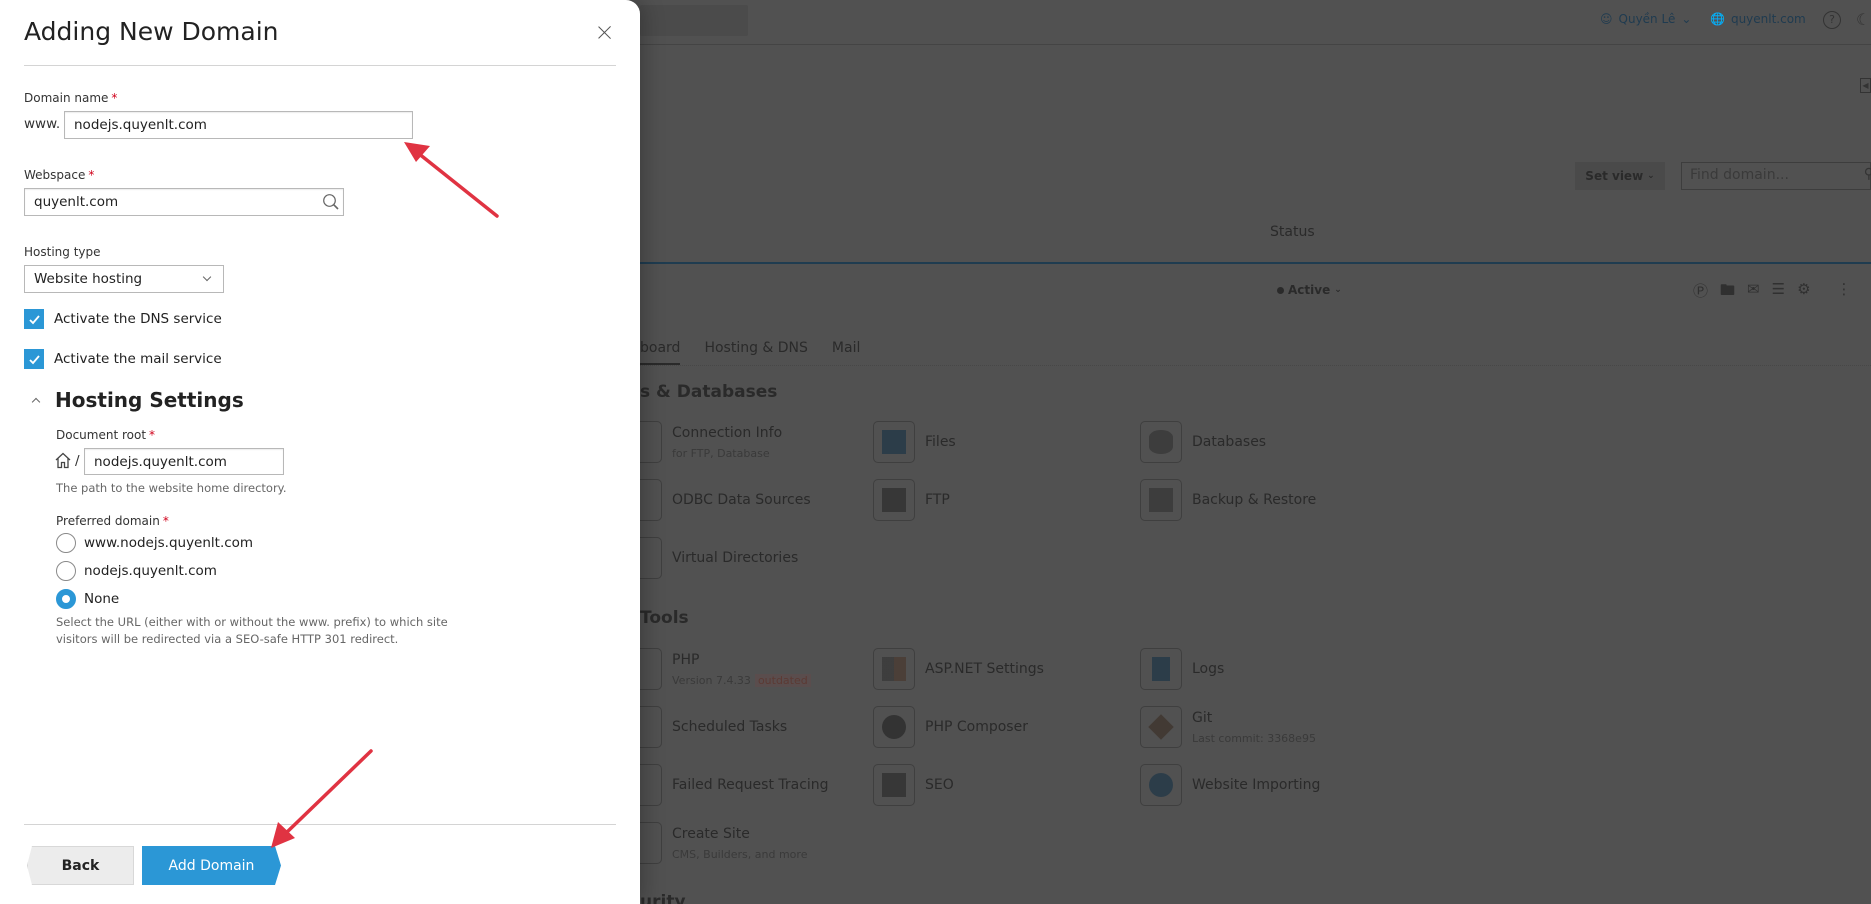 The image size is (1871, 904). What do you see at coordinates (660, 352) in the screenshot?
I see `tab-dashboard: board` at bounding box center [660, 352].